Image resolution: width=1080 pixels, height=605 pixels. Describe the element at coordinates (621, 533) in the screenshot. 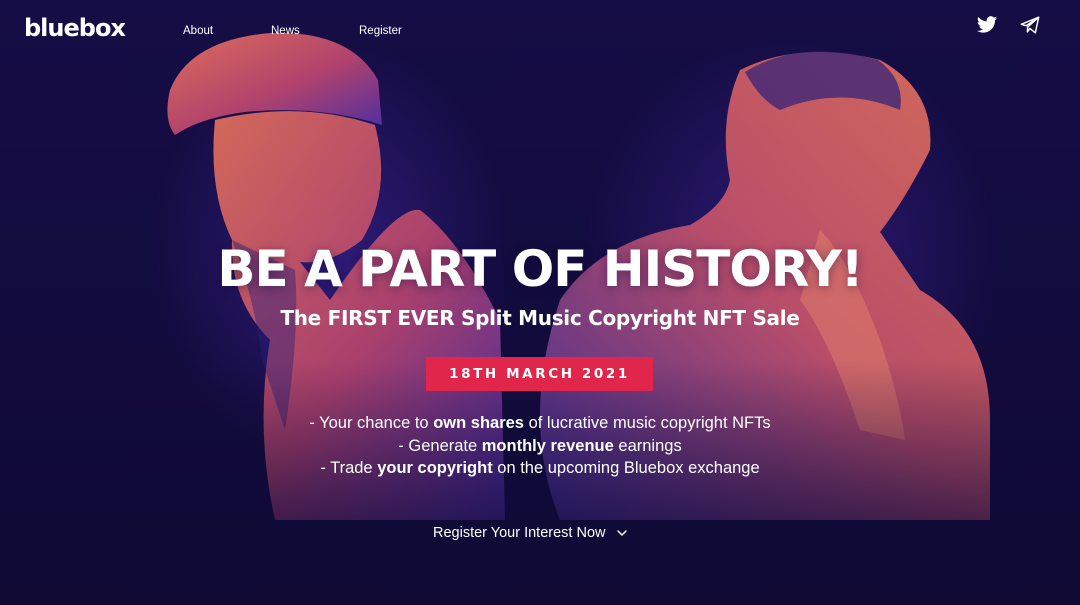

I see `chevron-down-icon` at that location.